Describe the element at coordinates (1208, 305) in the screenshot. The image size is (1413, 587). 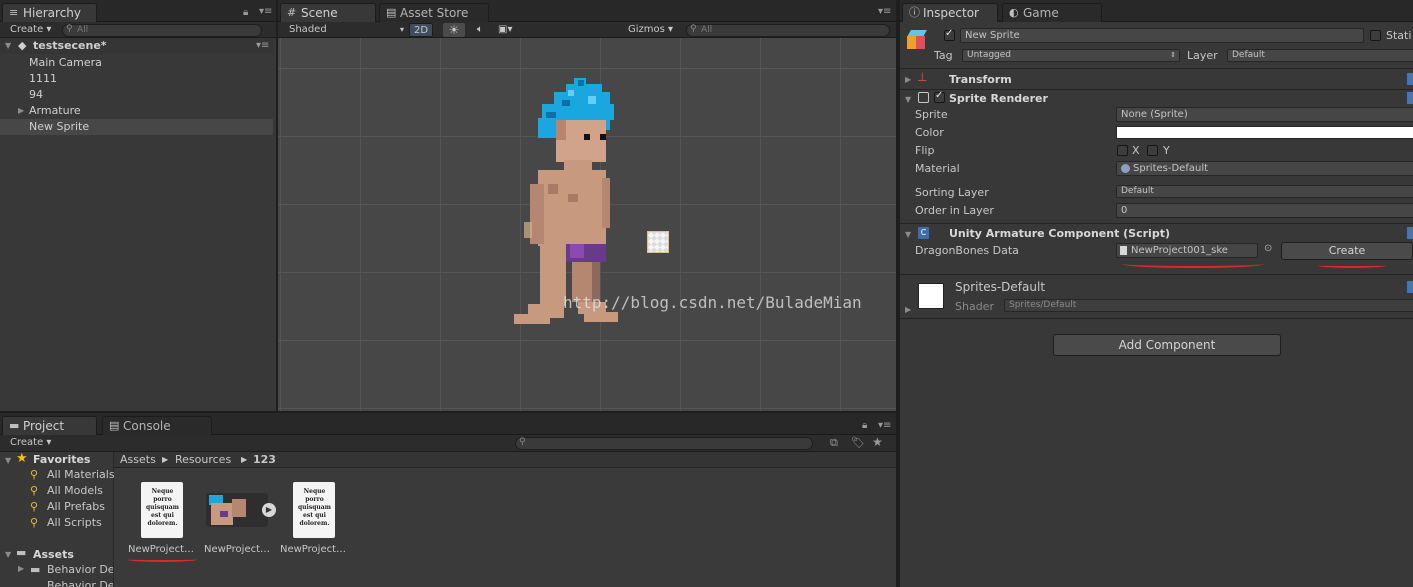
I see `shader-dropdown: Sprites/Default` at that location.